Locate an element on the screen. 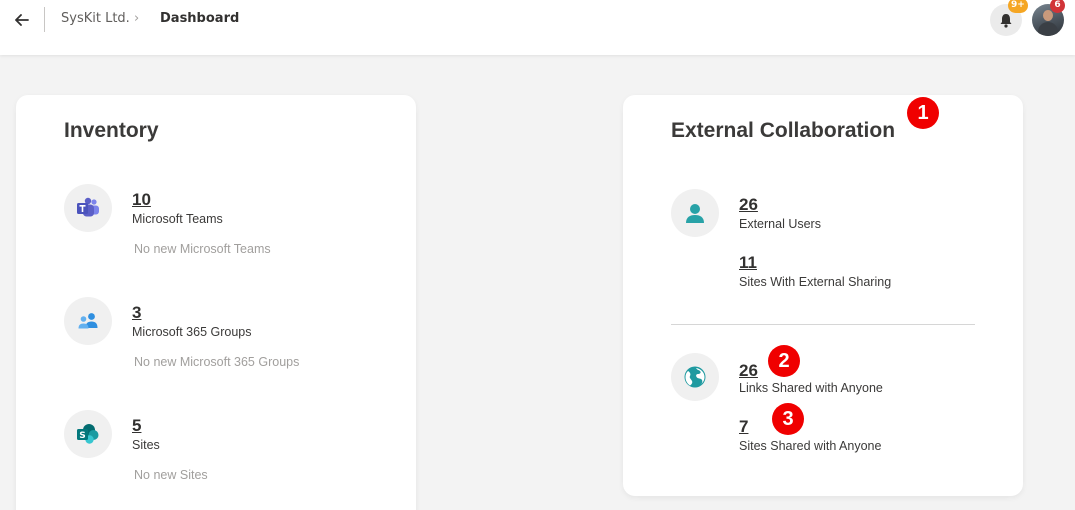 The image size is (1075, 510). globe-icon-wrap is located at coordinates (695, 377).